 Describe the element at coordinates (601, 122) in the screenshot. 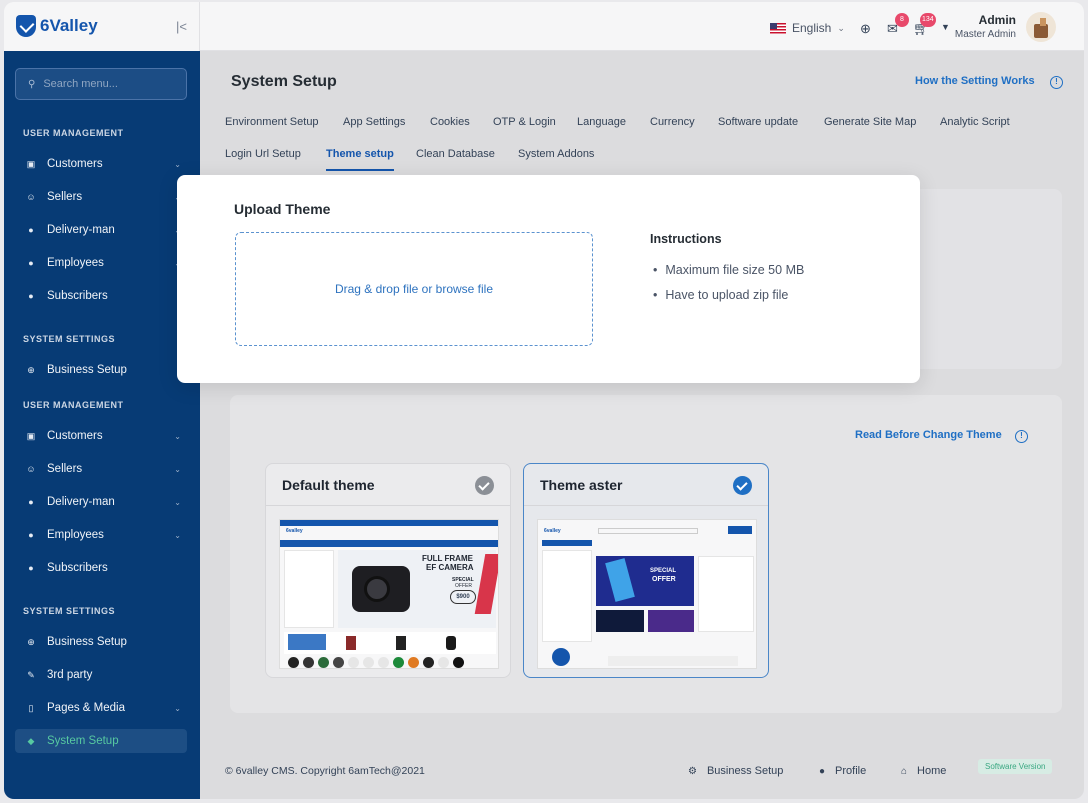

I see `tab-language: Language` at that location.